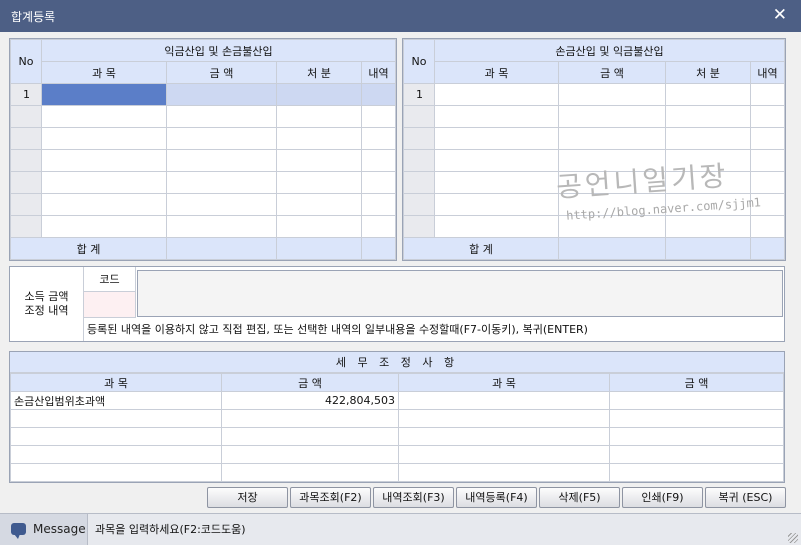 The width and height of the screenshot is (801, 545). Describe the element at coordinates (496, 497) in the screenshot. I see `detail-register-button: 내역등록(F4)` at that location.